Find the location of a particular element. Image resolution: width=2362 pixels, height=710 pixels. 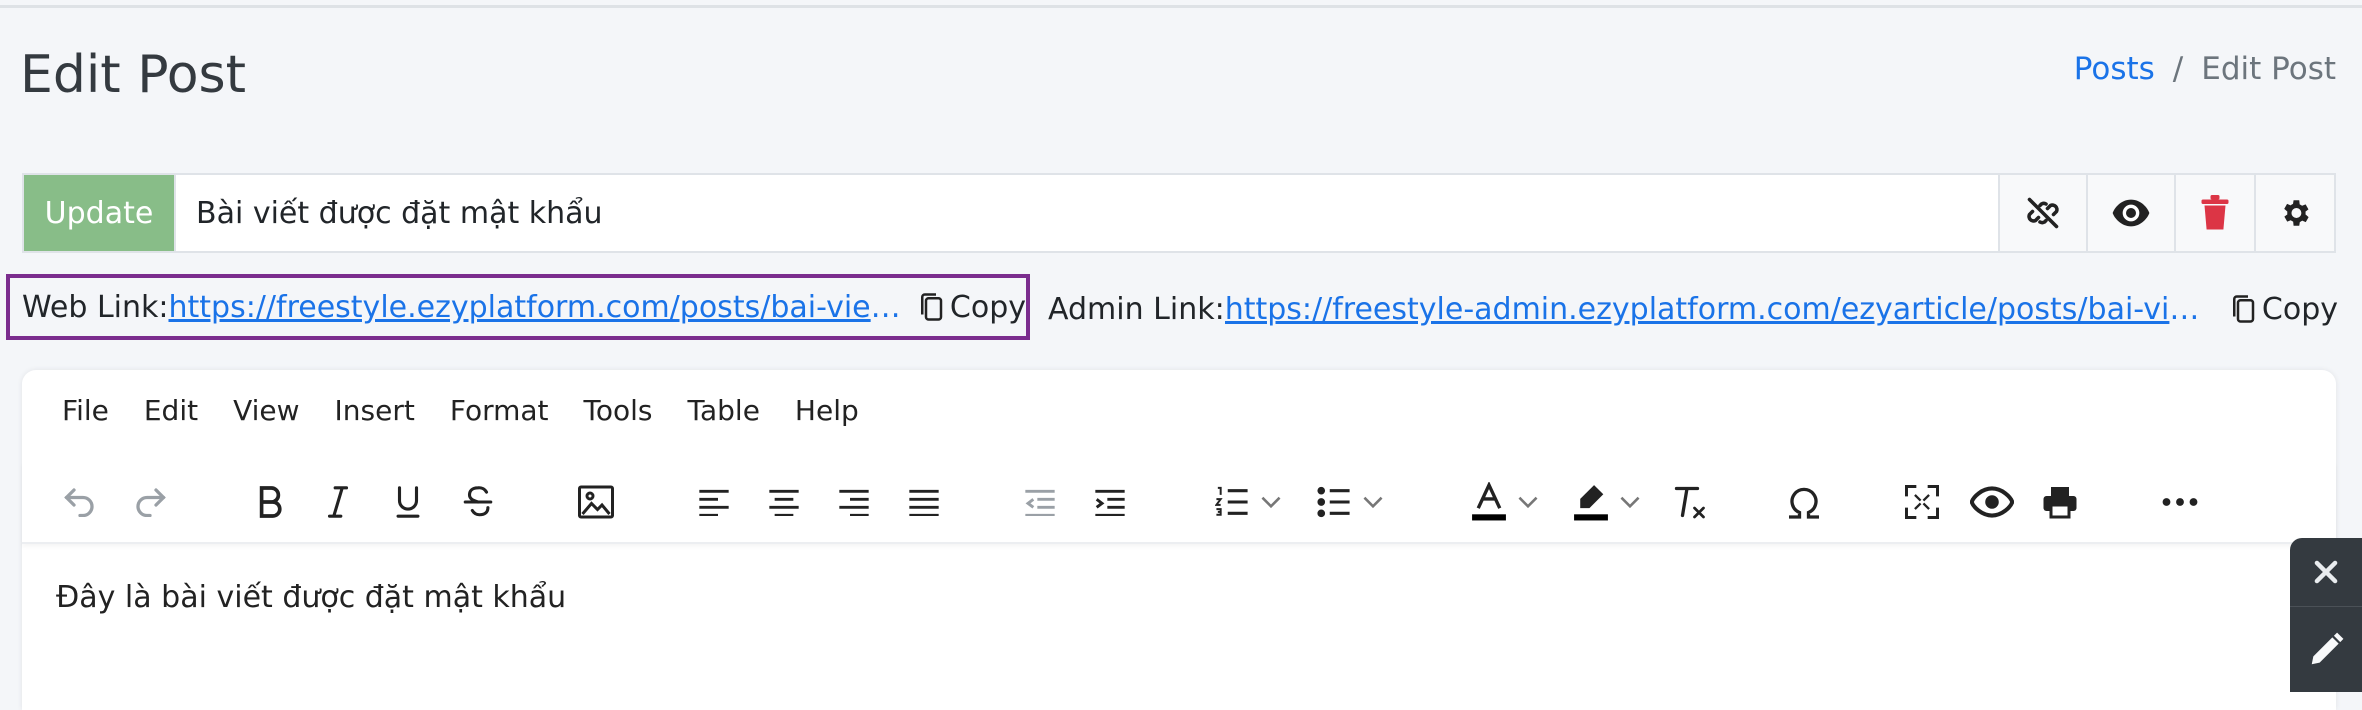

bold-button is located at coordinates (270, 502).